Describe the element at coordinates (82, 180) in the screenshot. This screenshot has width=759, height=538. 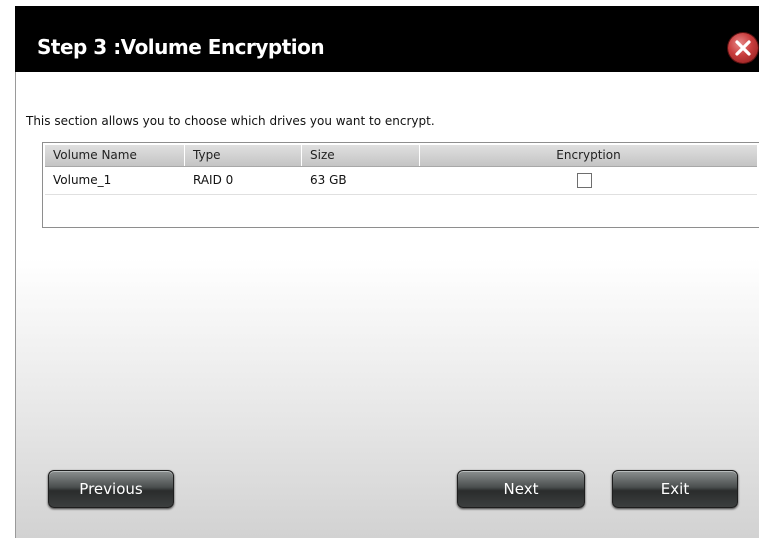
I see `cell-volume-name: Volume_1` at that location.